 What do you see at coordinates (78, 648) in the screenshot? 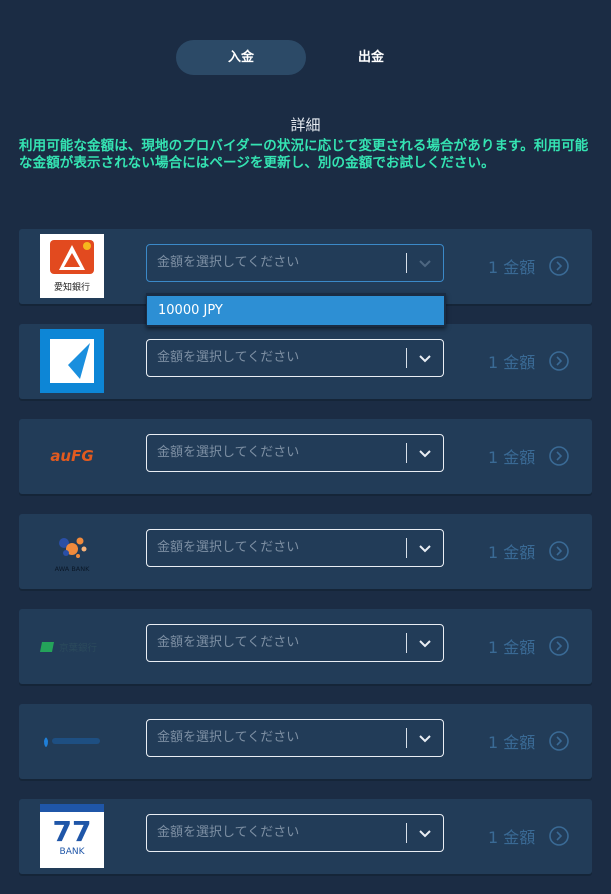
I see `svg-text: 京葉銀行` at bounding box center [78, 648].